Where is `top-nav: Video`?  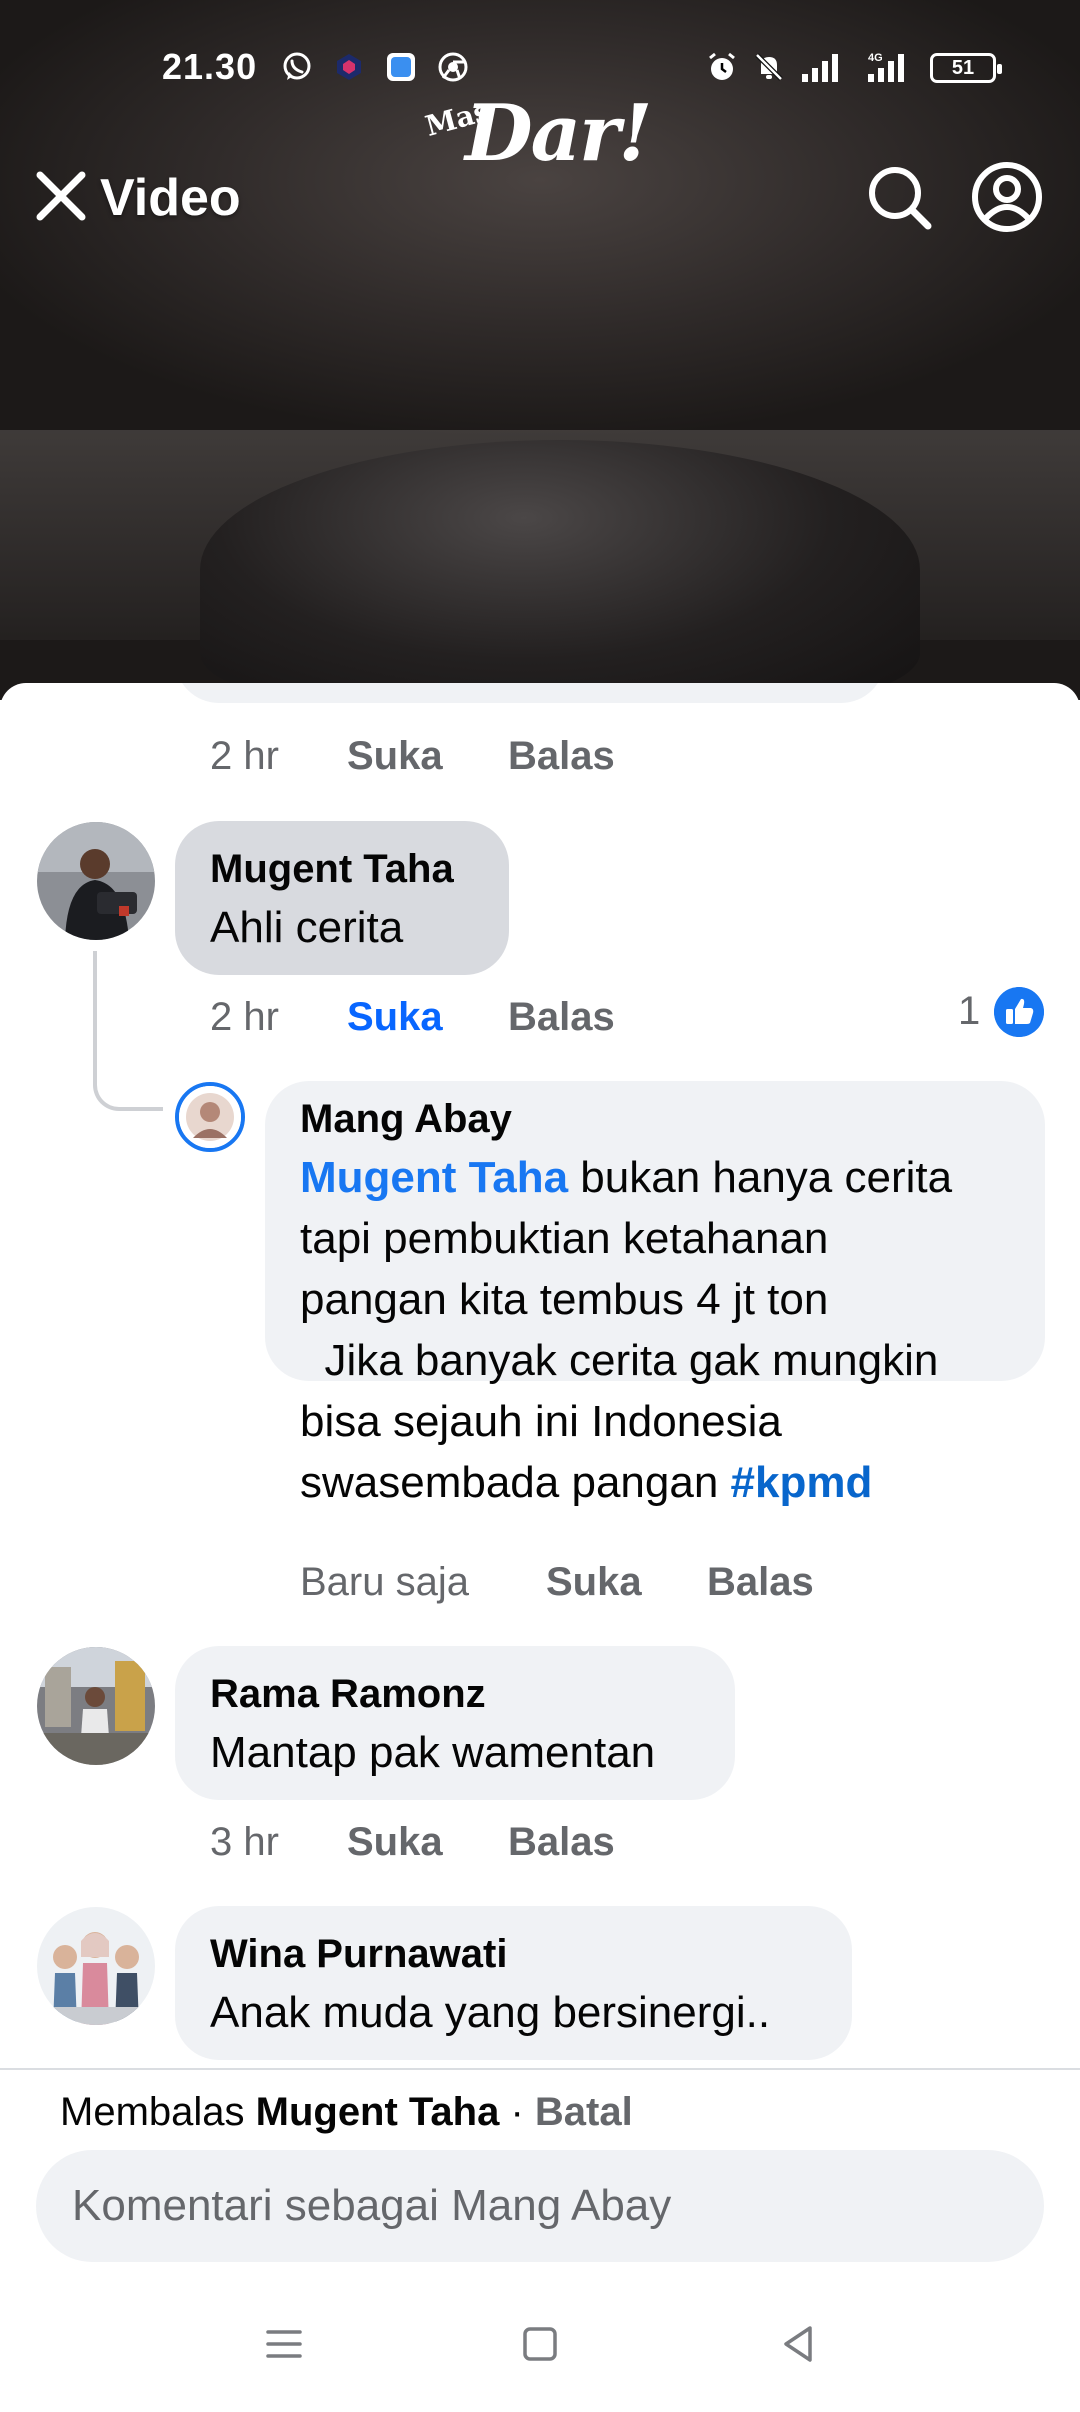
top-nav: Video is located at coordinates (540, 200).